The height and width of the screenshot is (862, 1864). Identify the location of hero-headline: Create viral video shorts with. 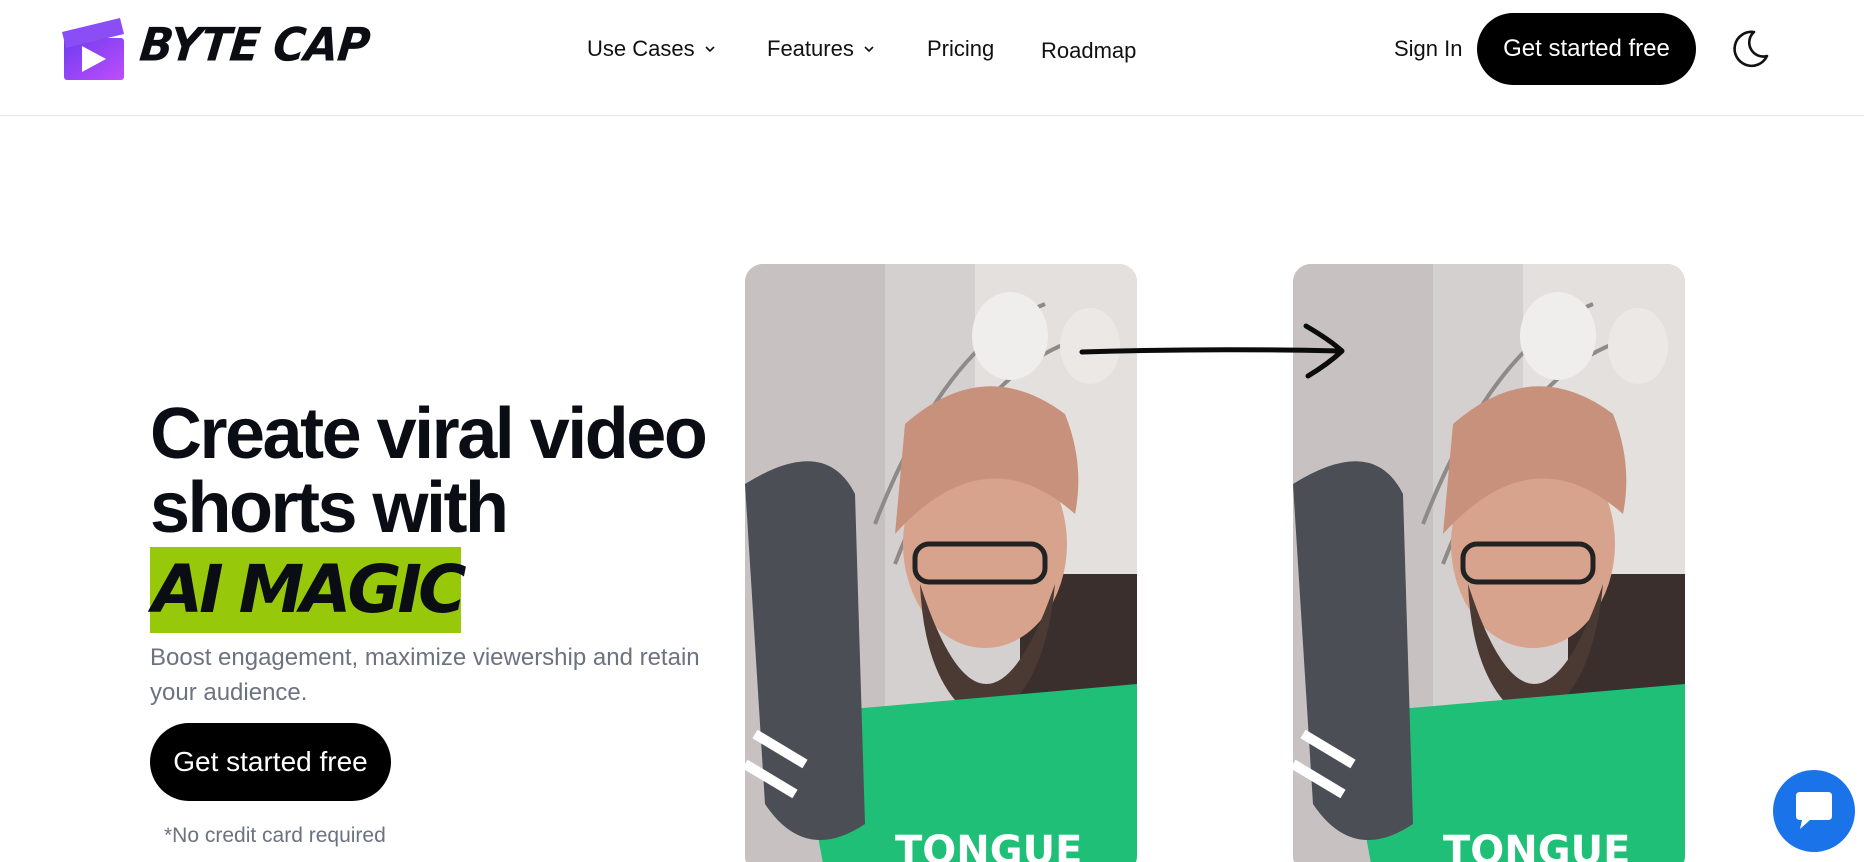
(429, 471).